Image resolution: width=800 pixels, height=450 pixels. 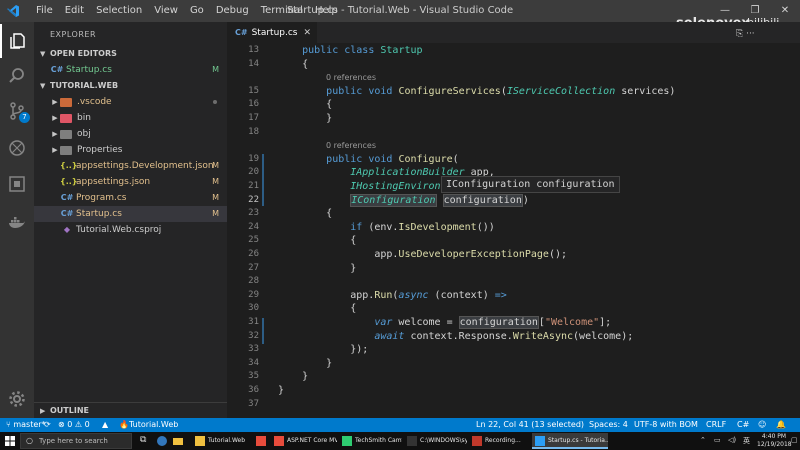 What do you see at coordinates (178, 441) in the screenshot?
I see `file-explorer-icon` at bounding box center [178, 441].